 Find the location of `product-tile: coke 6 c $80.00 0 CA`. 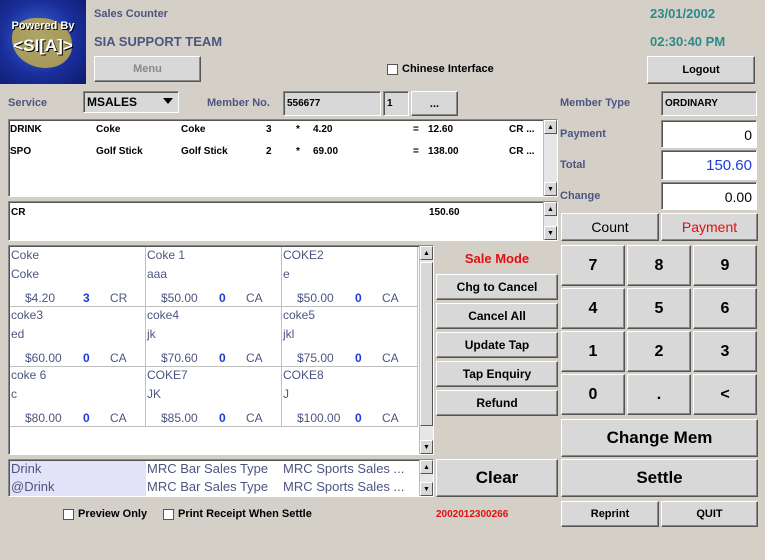

product-tile: coke 6 c $80.00 0 CA is located at coordinates (78, 397).